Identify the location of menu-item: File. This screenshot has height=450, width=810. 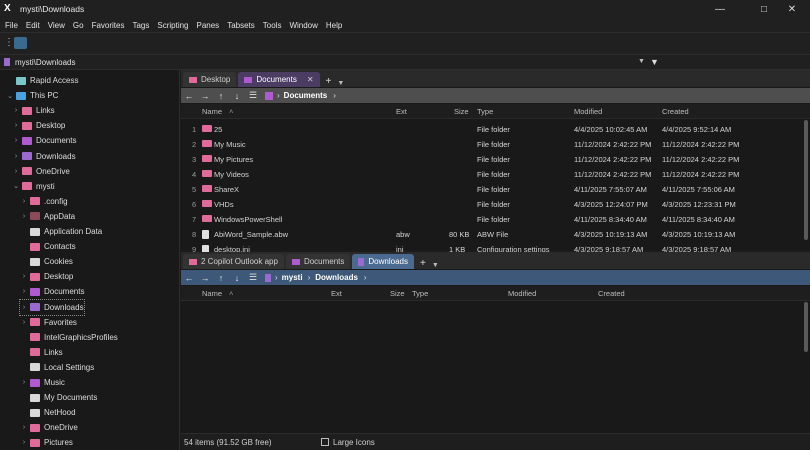
(11, 25).